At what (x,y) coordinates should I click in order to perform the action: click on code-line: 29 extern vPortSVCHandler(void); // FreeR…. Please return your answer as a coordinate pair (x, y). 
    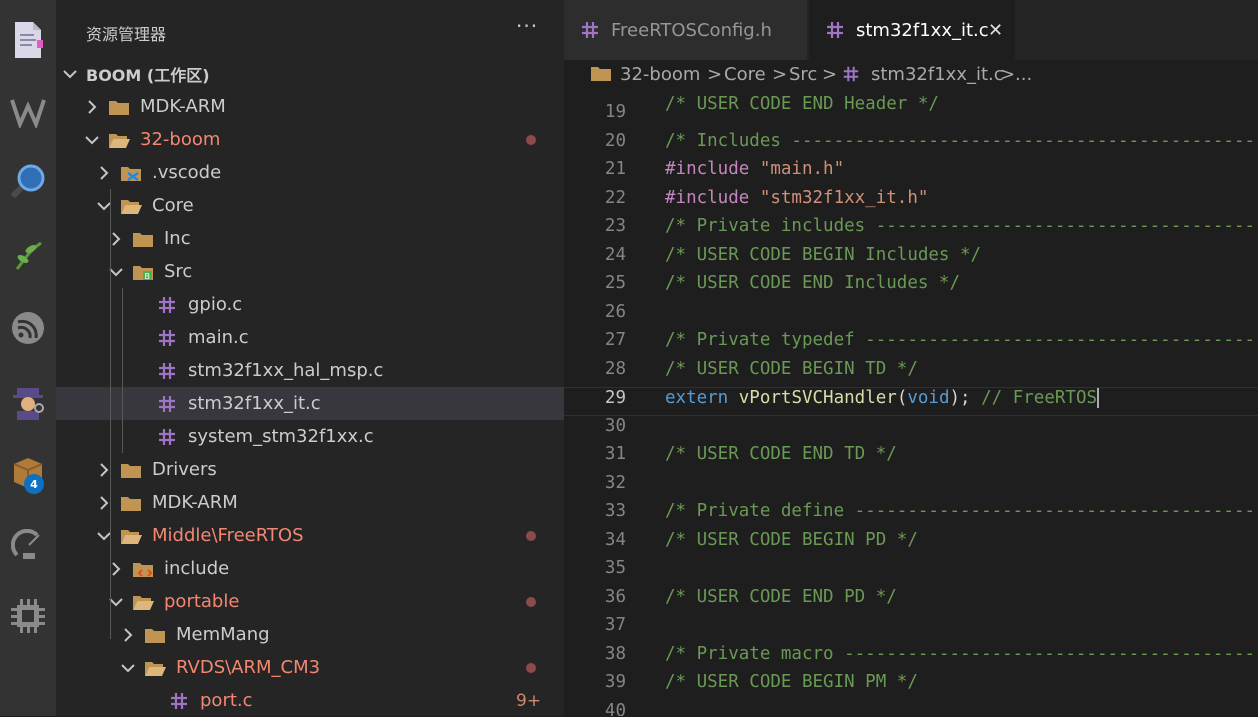
    Looking at the image, I should click on (911, 401).